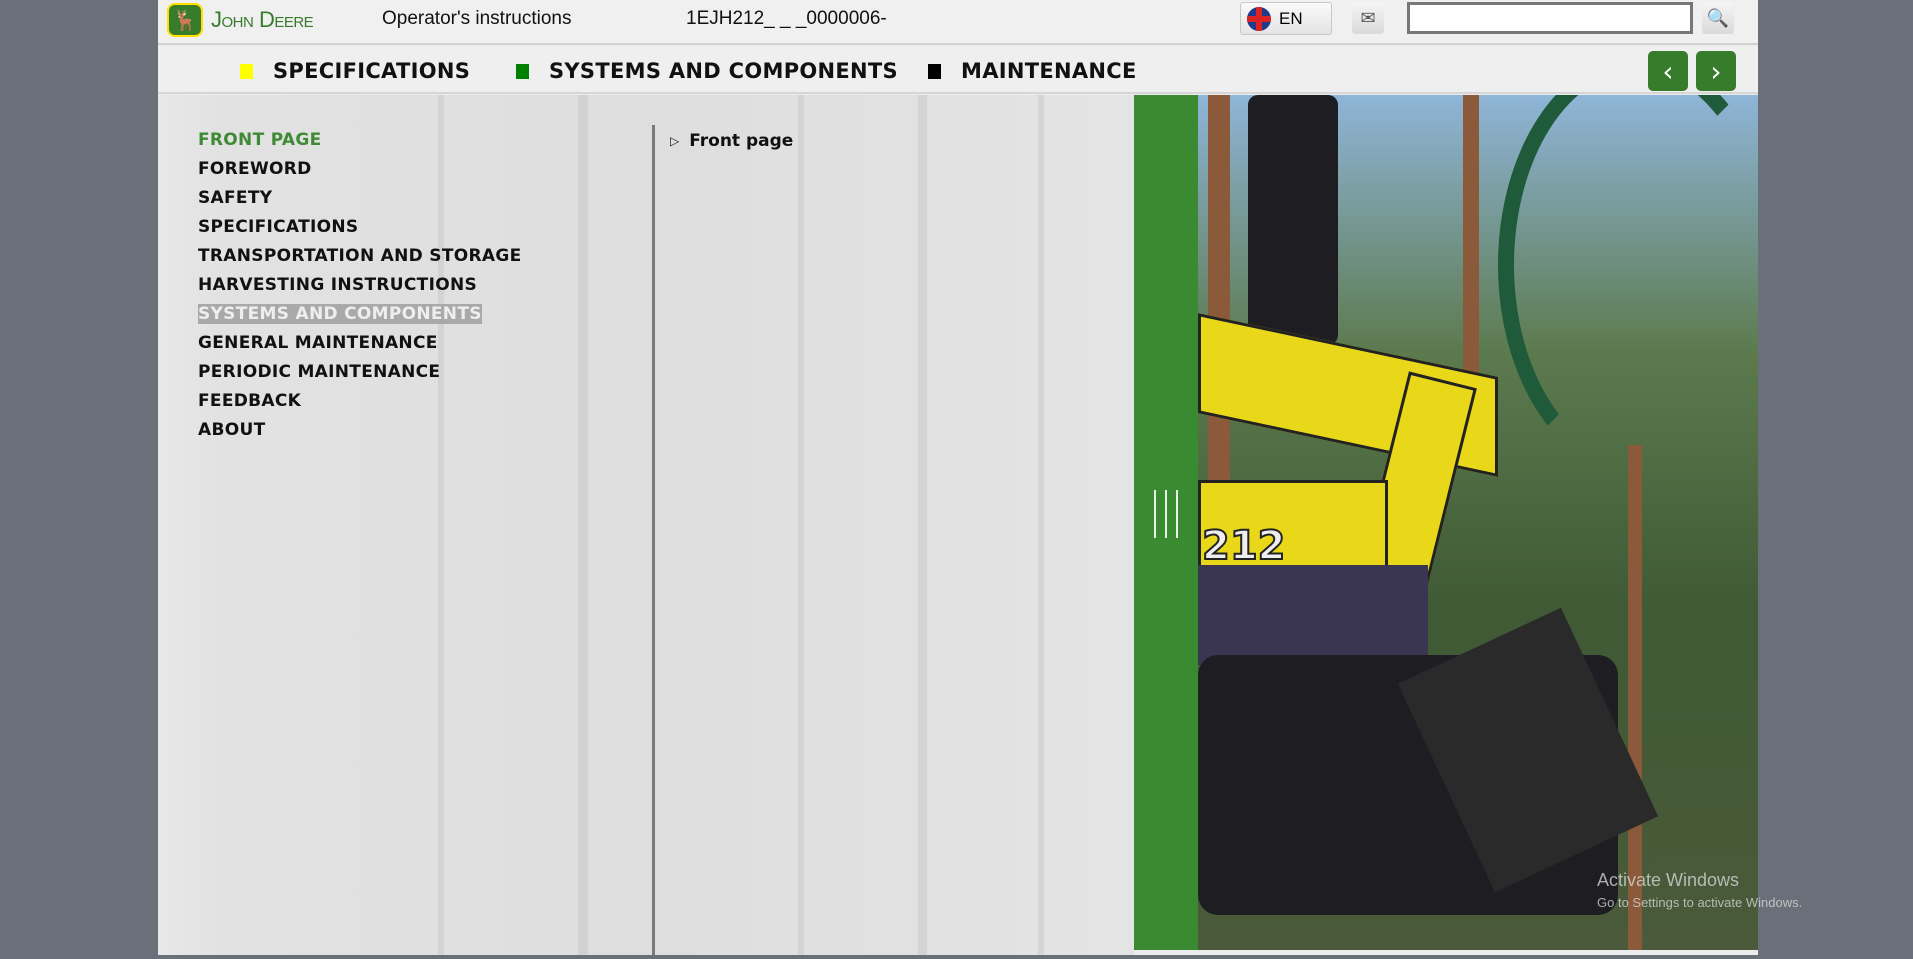  I want to click on breadcrumb-front-page: ▷ Front page, so click(731, 141).